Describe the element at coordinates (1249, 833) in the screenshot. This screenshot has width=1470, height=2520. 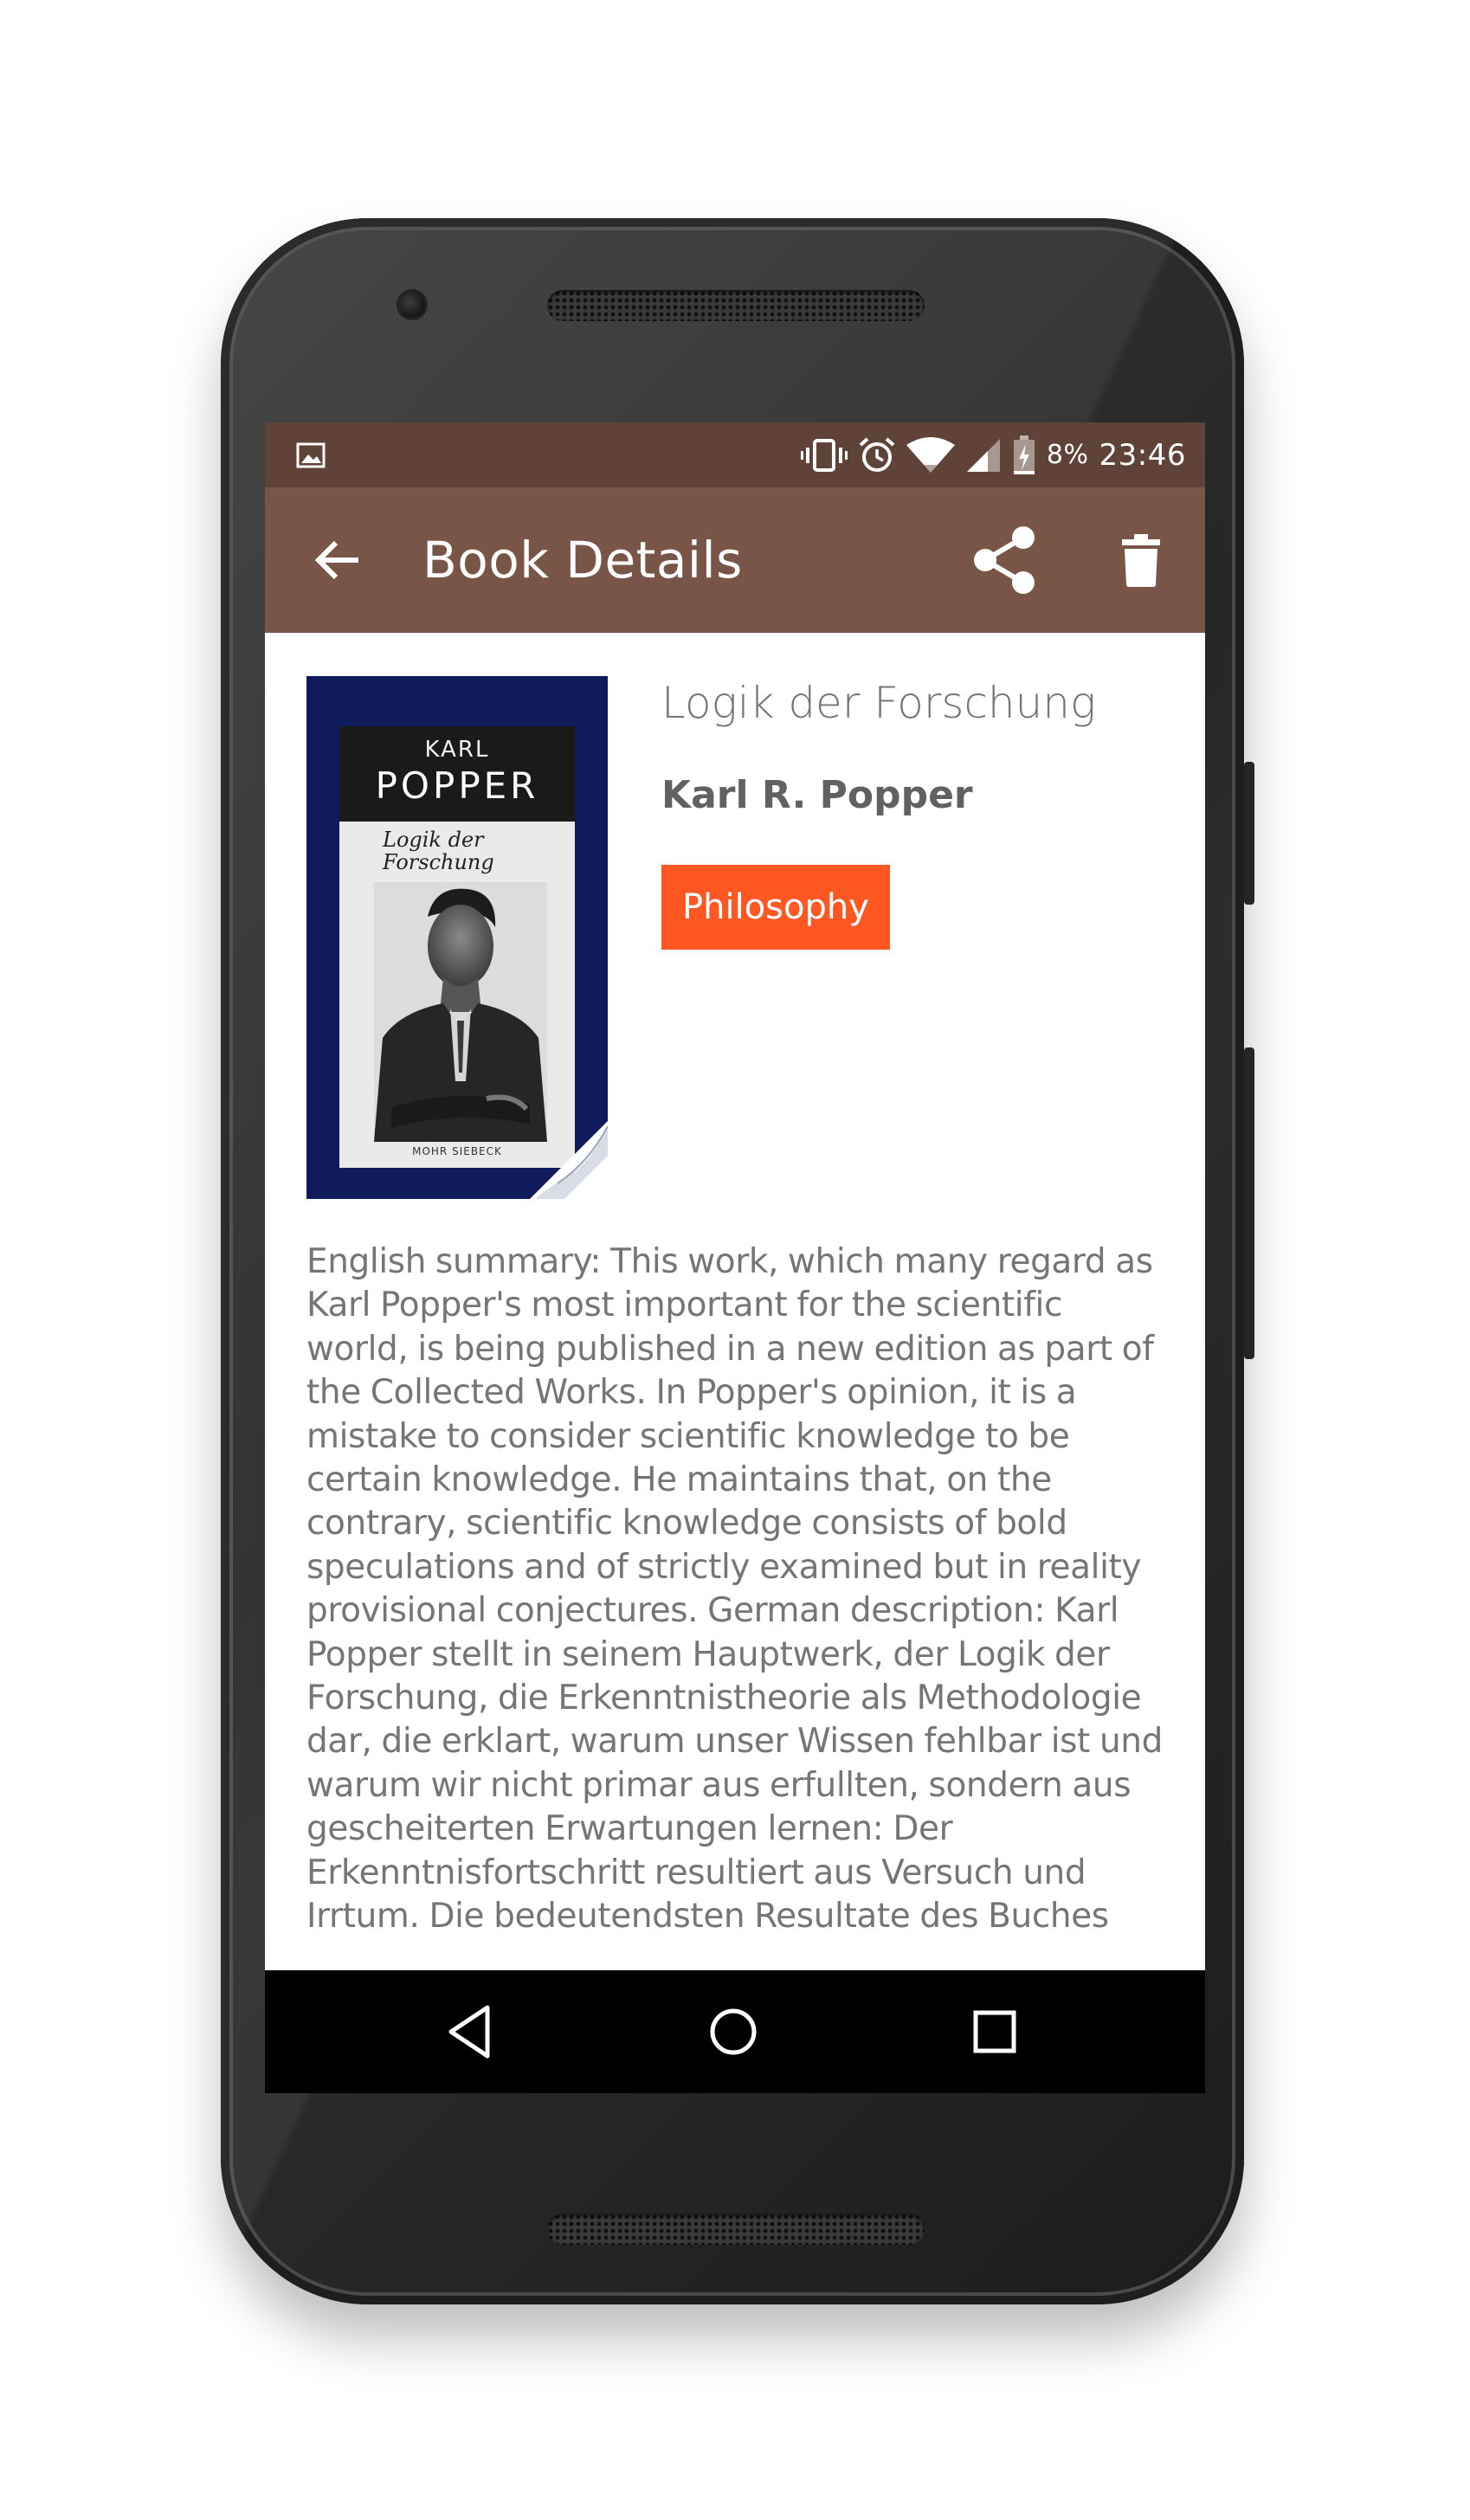
I see `power-button` at that location.